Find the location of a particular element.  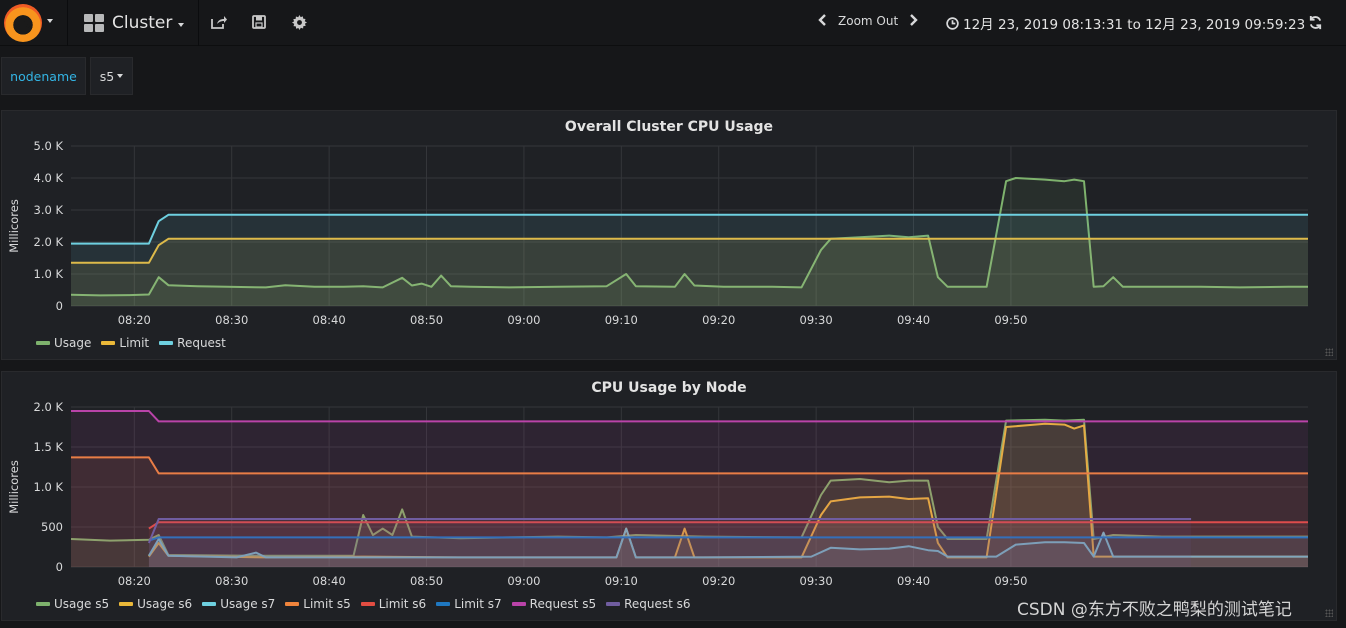

legend-label: Usage s5 is located at coordinates (82, 604).